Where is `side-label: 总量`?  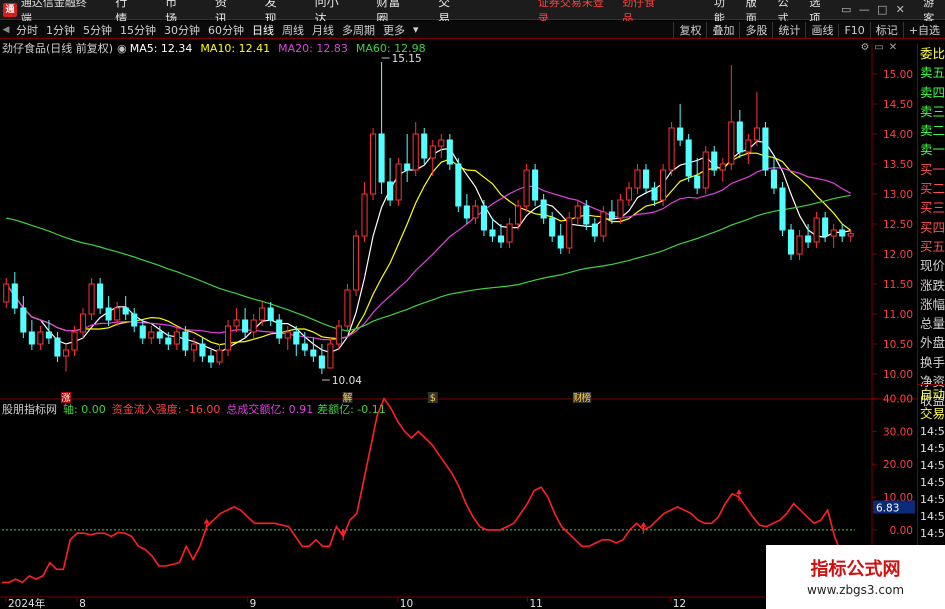
side-label: 总量 is located at coordinates (932, 324).